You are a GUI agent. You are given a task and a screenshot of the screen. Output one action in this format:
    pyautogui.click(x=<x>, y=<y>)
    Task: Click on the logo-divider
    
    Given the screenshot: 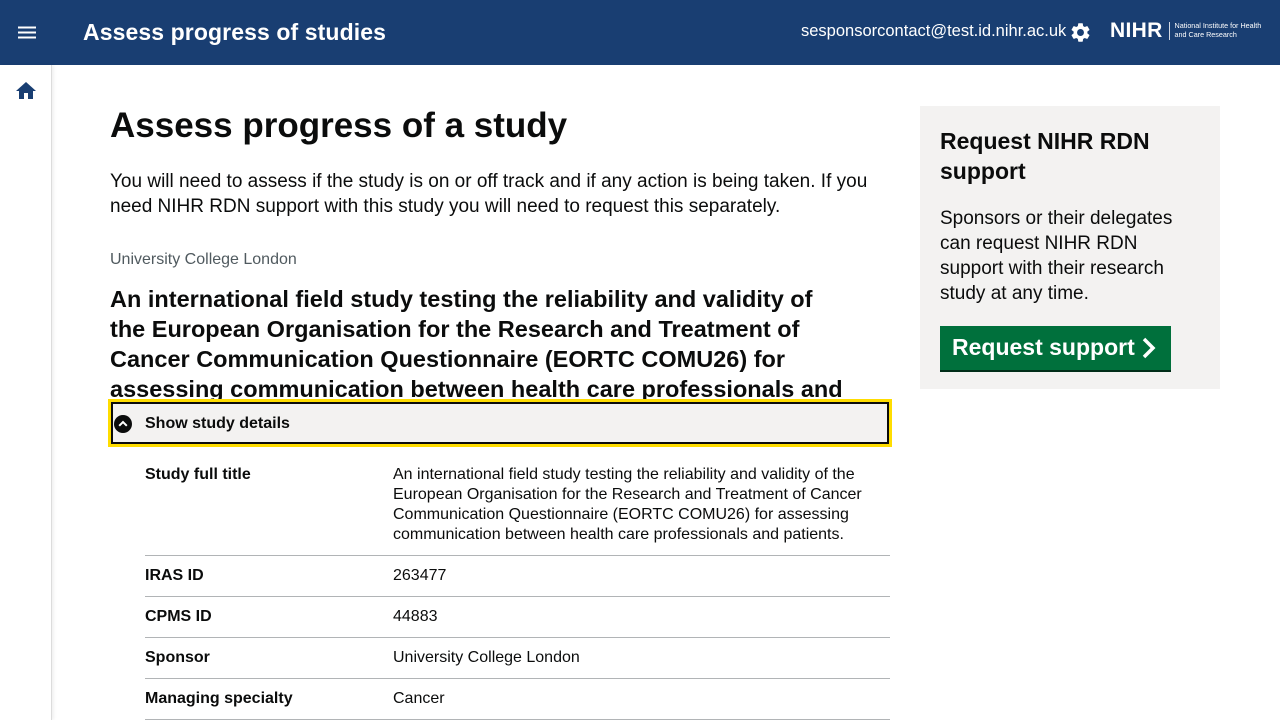 What is the action you would take?
    pyautogui.click(x=1169, y=31)
    